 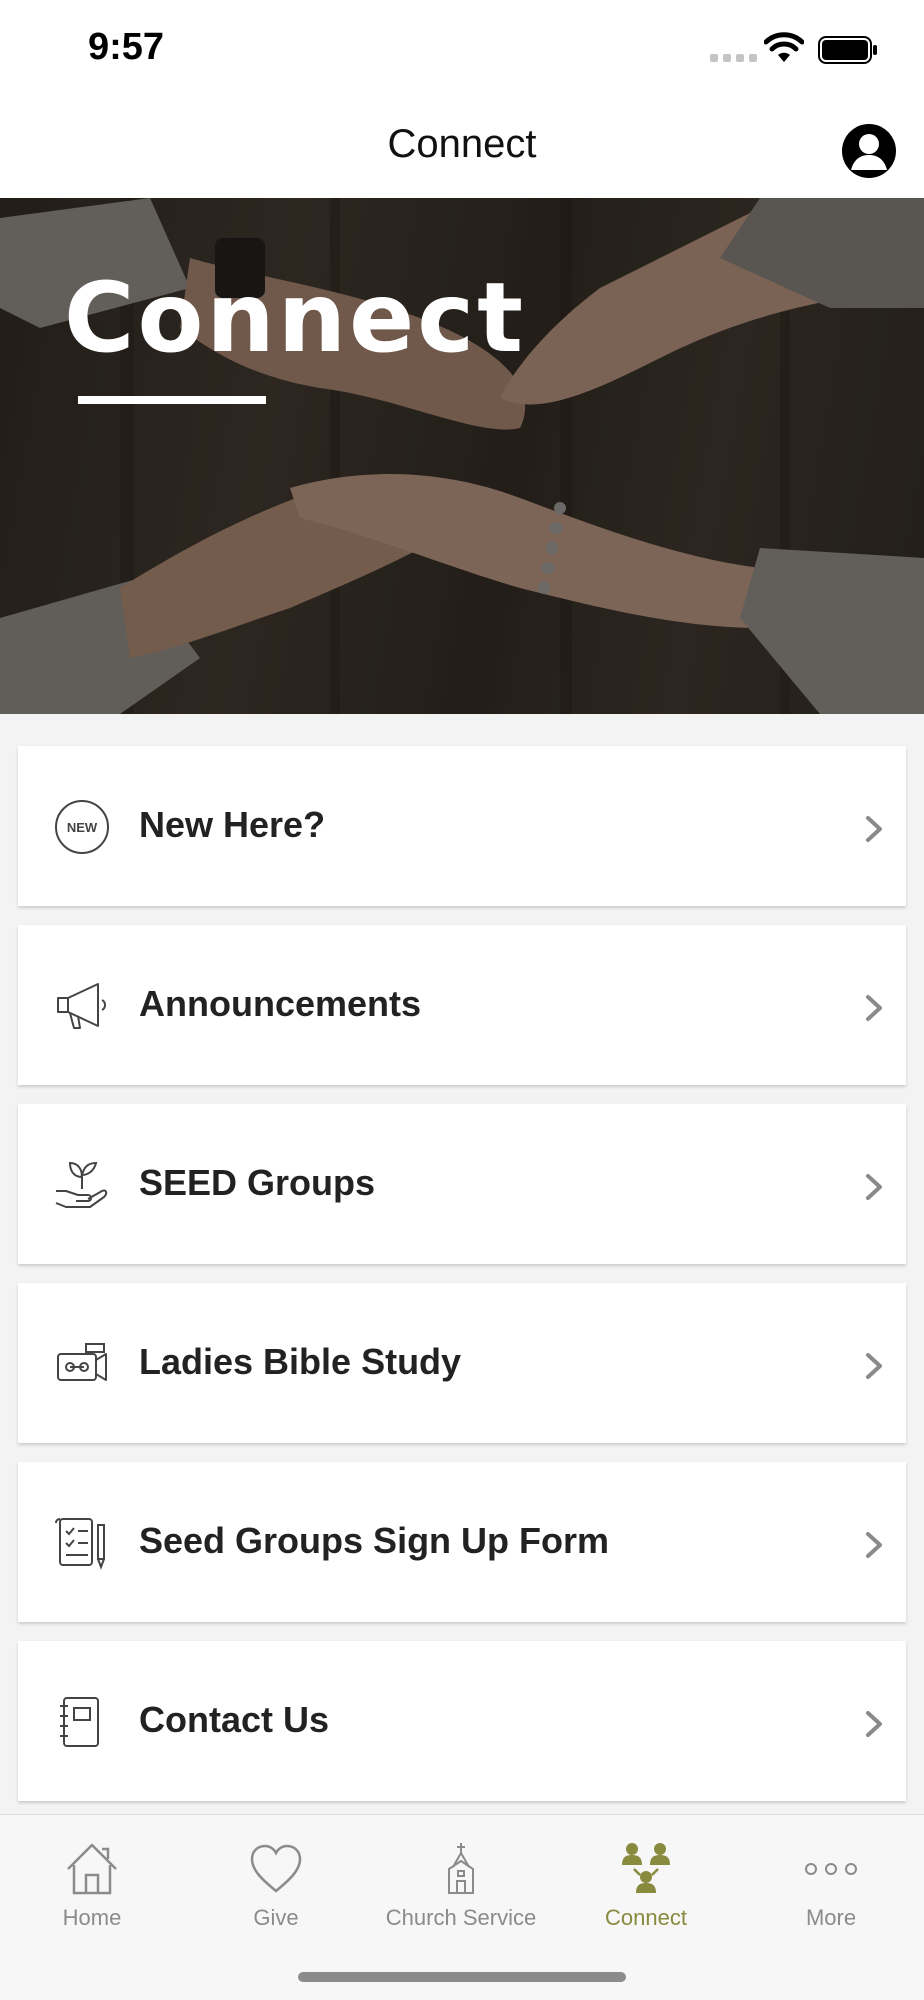 I want to click on status-bar: 9:57, so click(x=462, y=50).